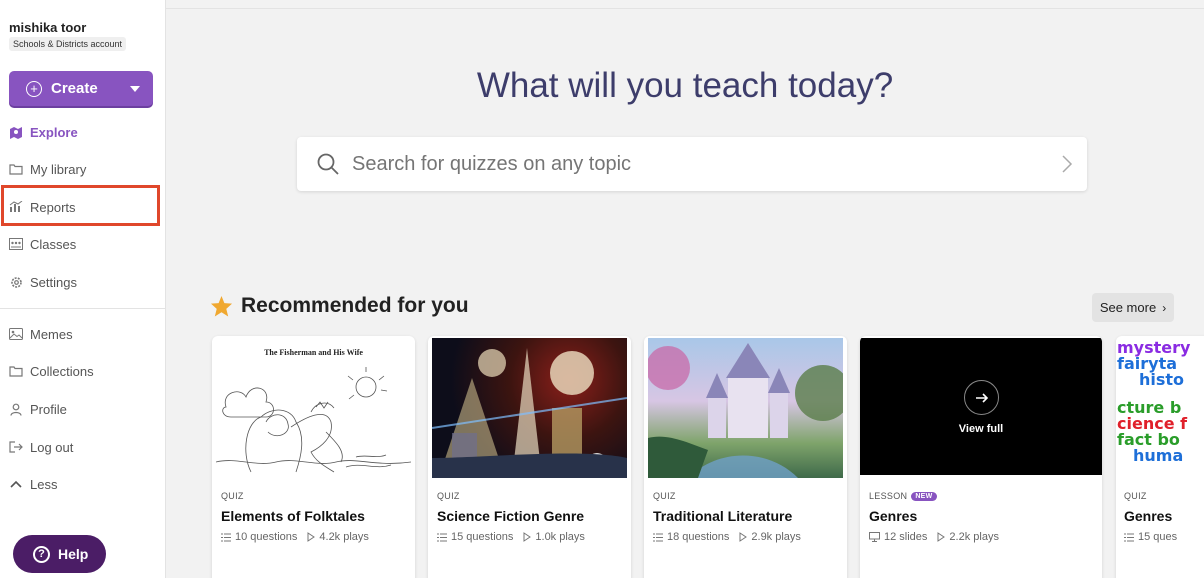  Describe the element at coordinates (685, 85) in the screenshot. I see `page-title: What will you teach today?` at that location.